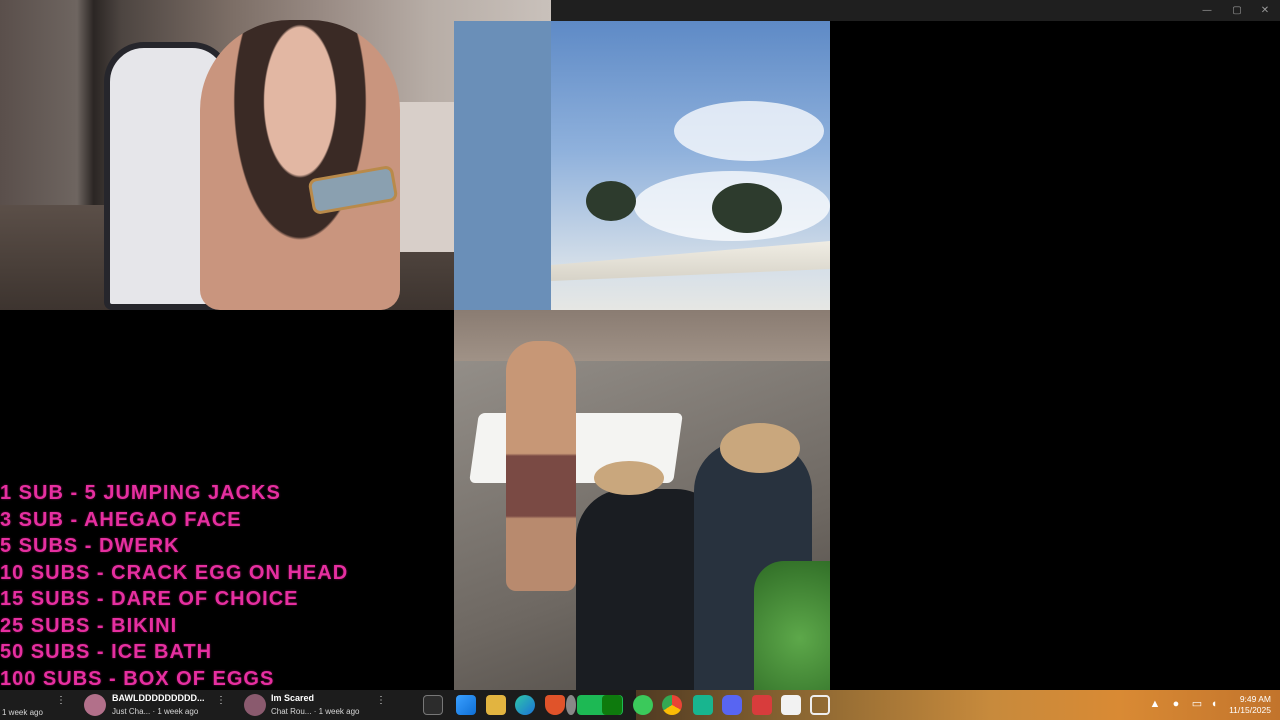 The height and width of the screenshot is (720, 1280). What do you see at coordinates (643, 705) in the screenshot?
I see `app-green-icon` at bounding box center [643, 705].